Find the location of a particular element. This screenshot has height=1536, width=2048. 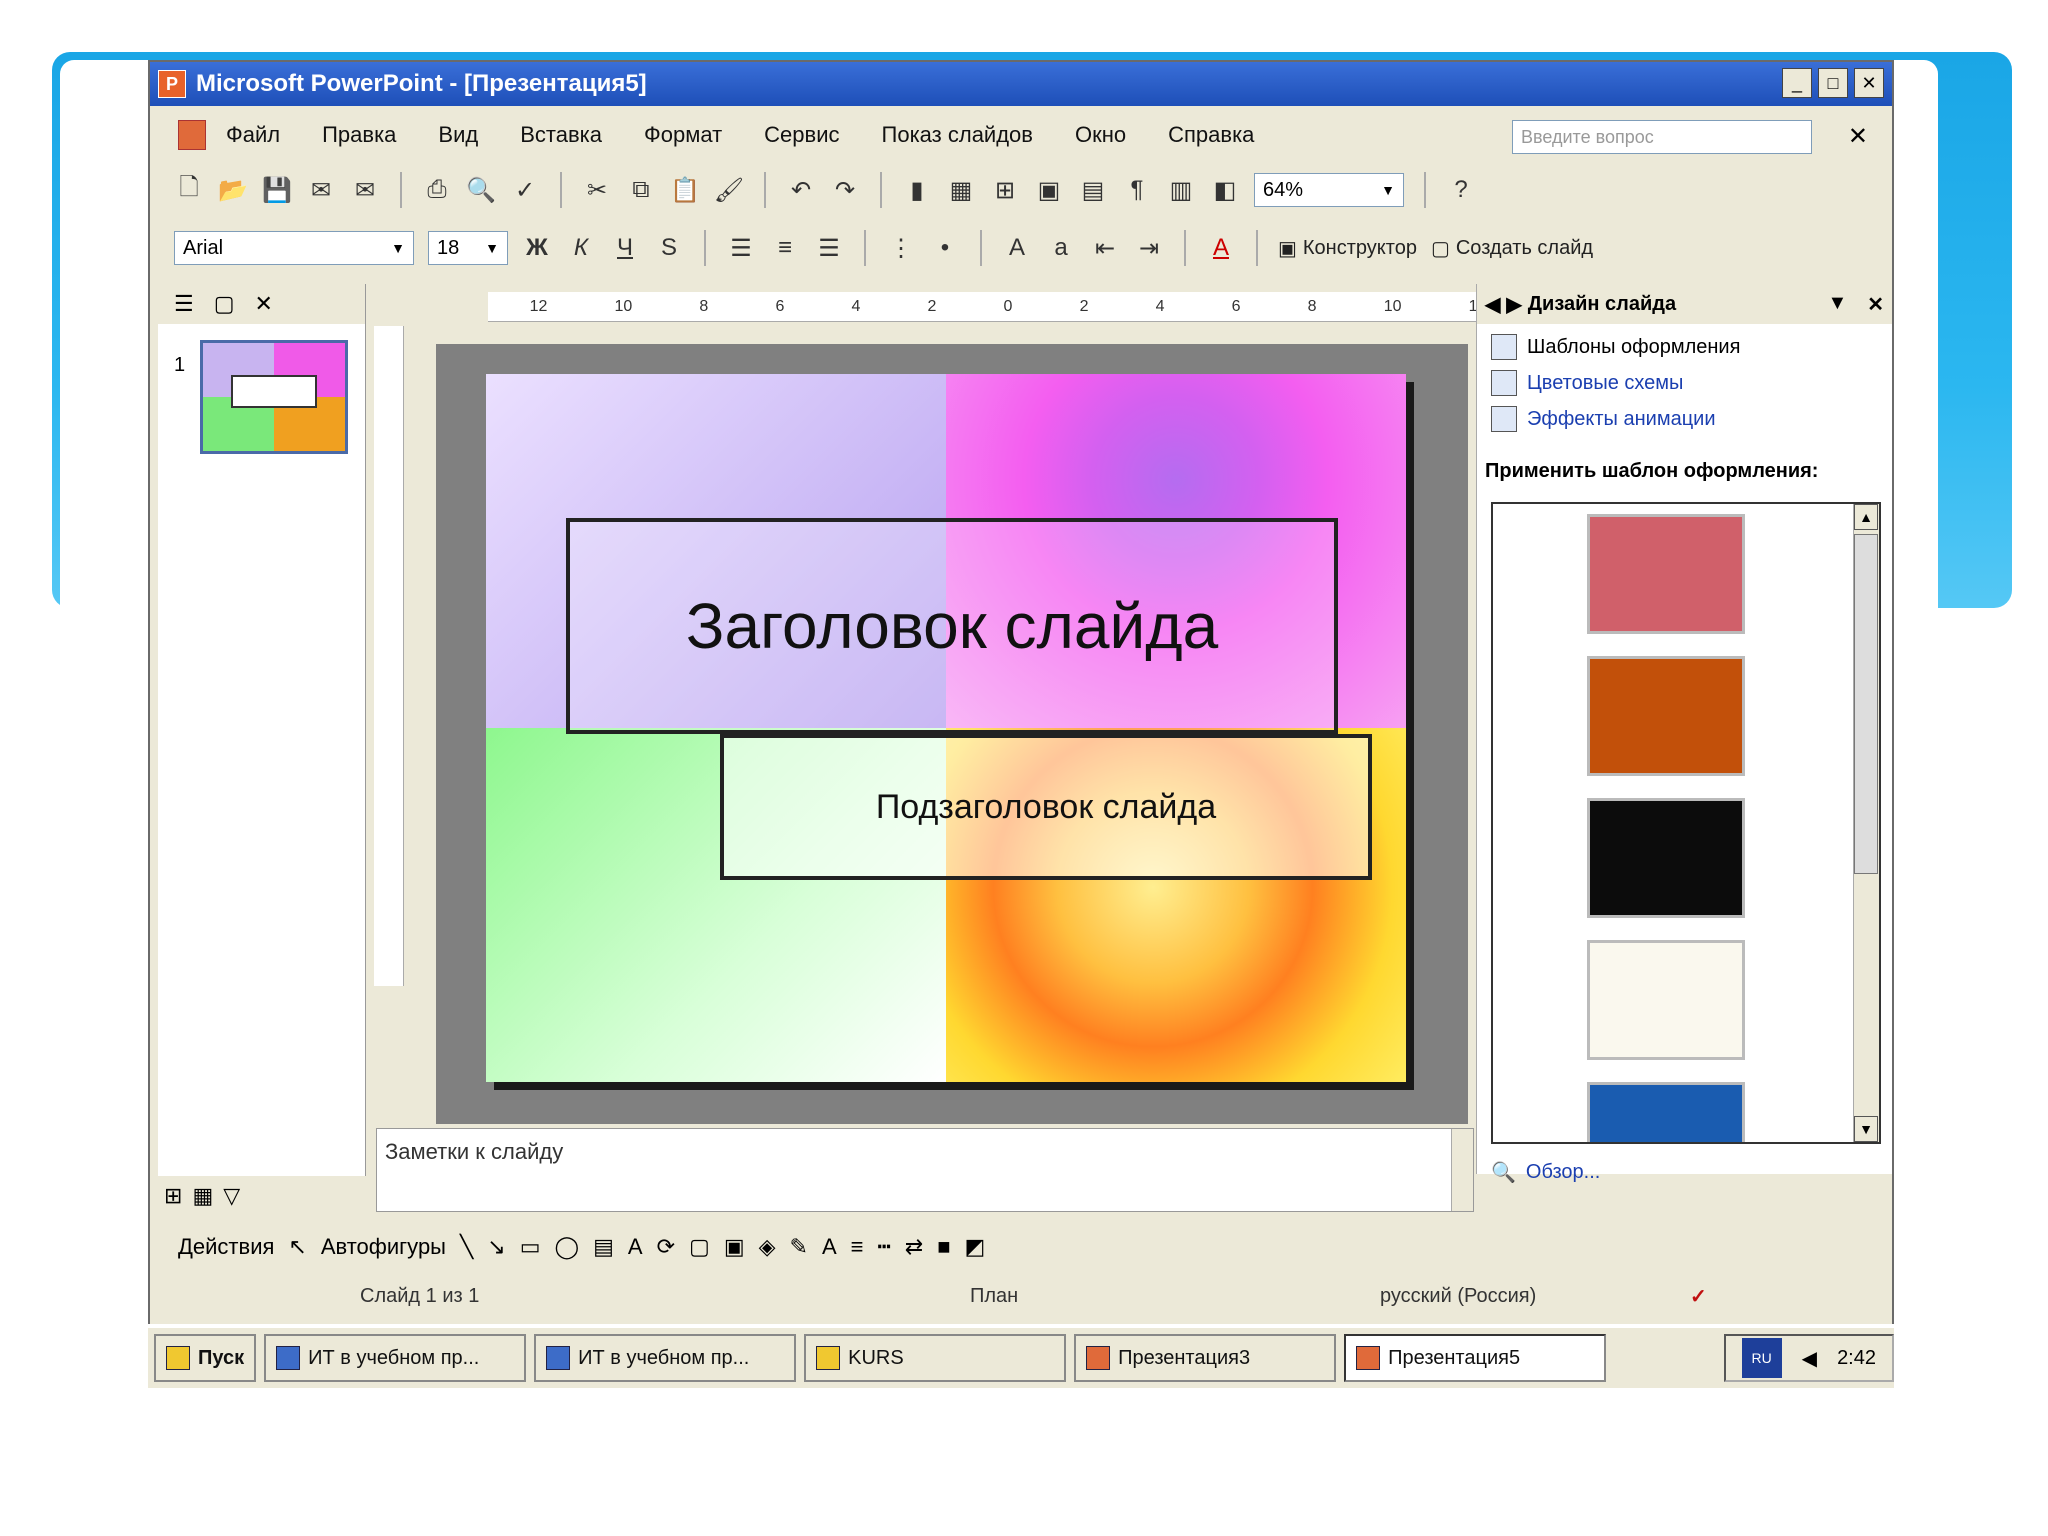

maximize-button: □ is located at coordinates (1833, 83).